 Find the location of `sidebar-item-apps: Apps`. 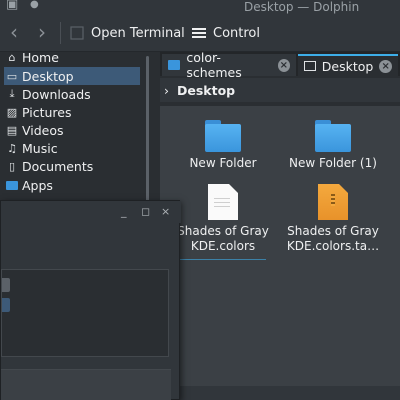

sidebar-item-apps: Apps is located at coordinates (72, 185).